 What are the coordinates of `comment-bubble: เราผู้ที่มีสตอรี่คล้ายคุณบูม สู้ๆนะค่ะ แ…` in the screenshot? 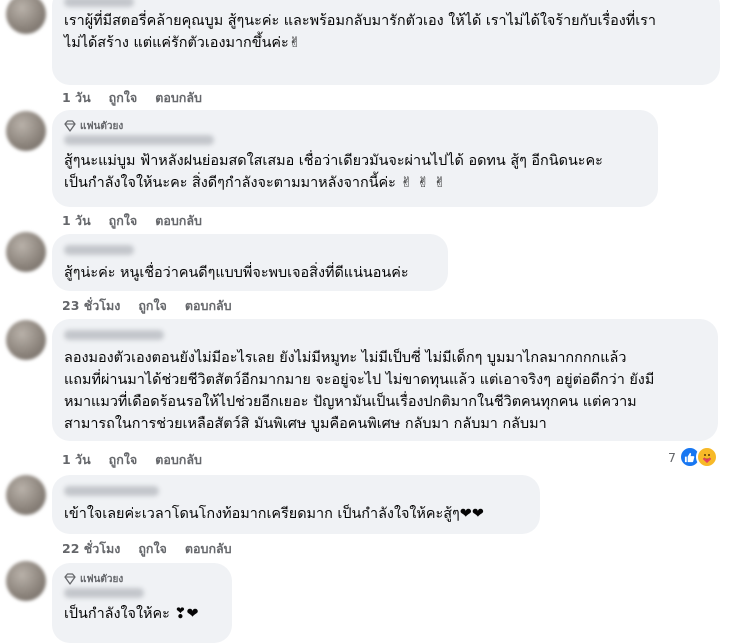 It's located at (386, 42).